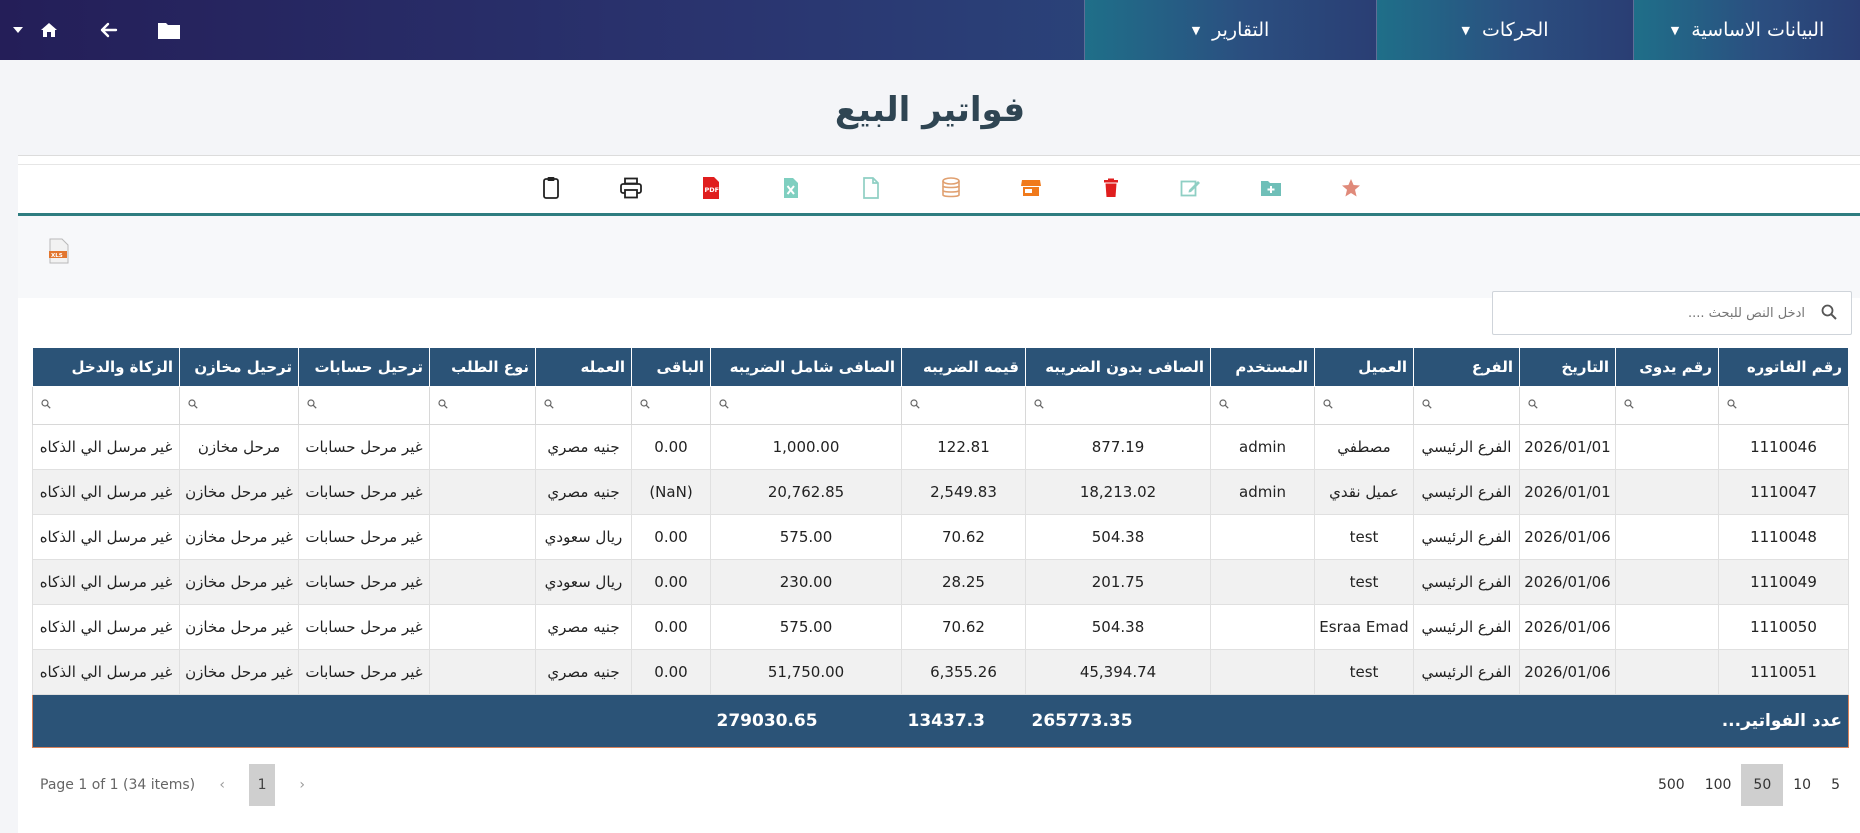  What do you see at coordinates (711, 188) in the screenshot?
I see `pdf-icon: PDF` at bounding box center [711, 188].